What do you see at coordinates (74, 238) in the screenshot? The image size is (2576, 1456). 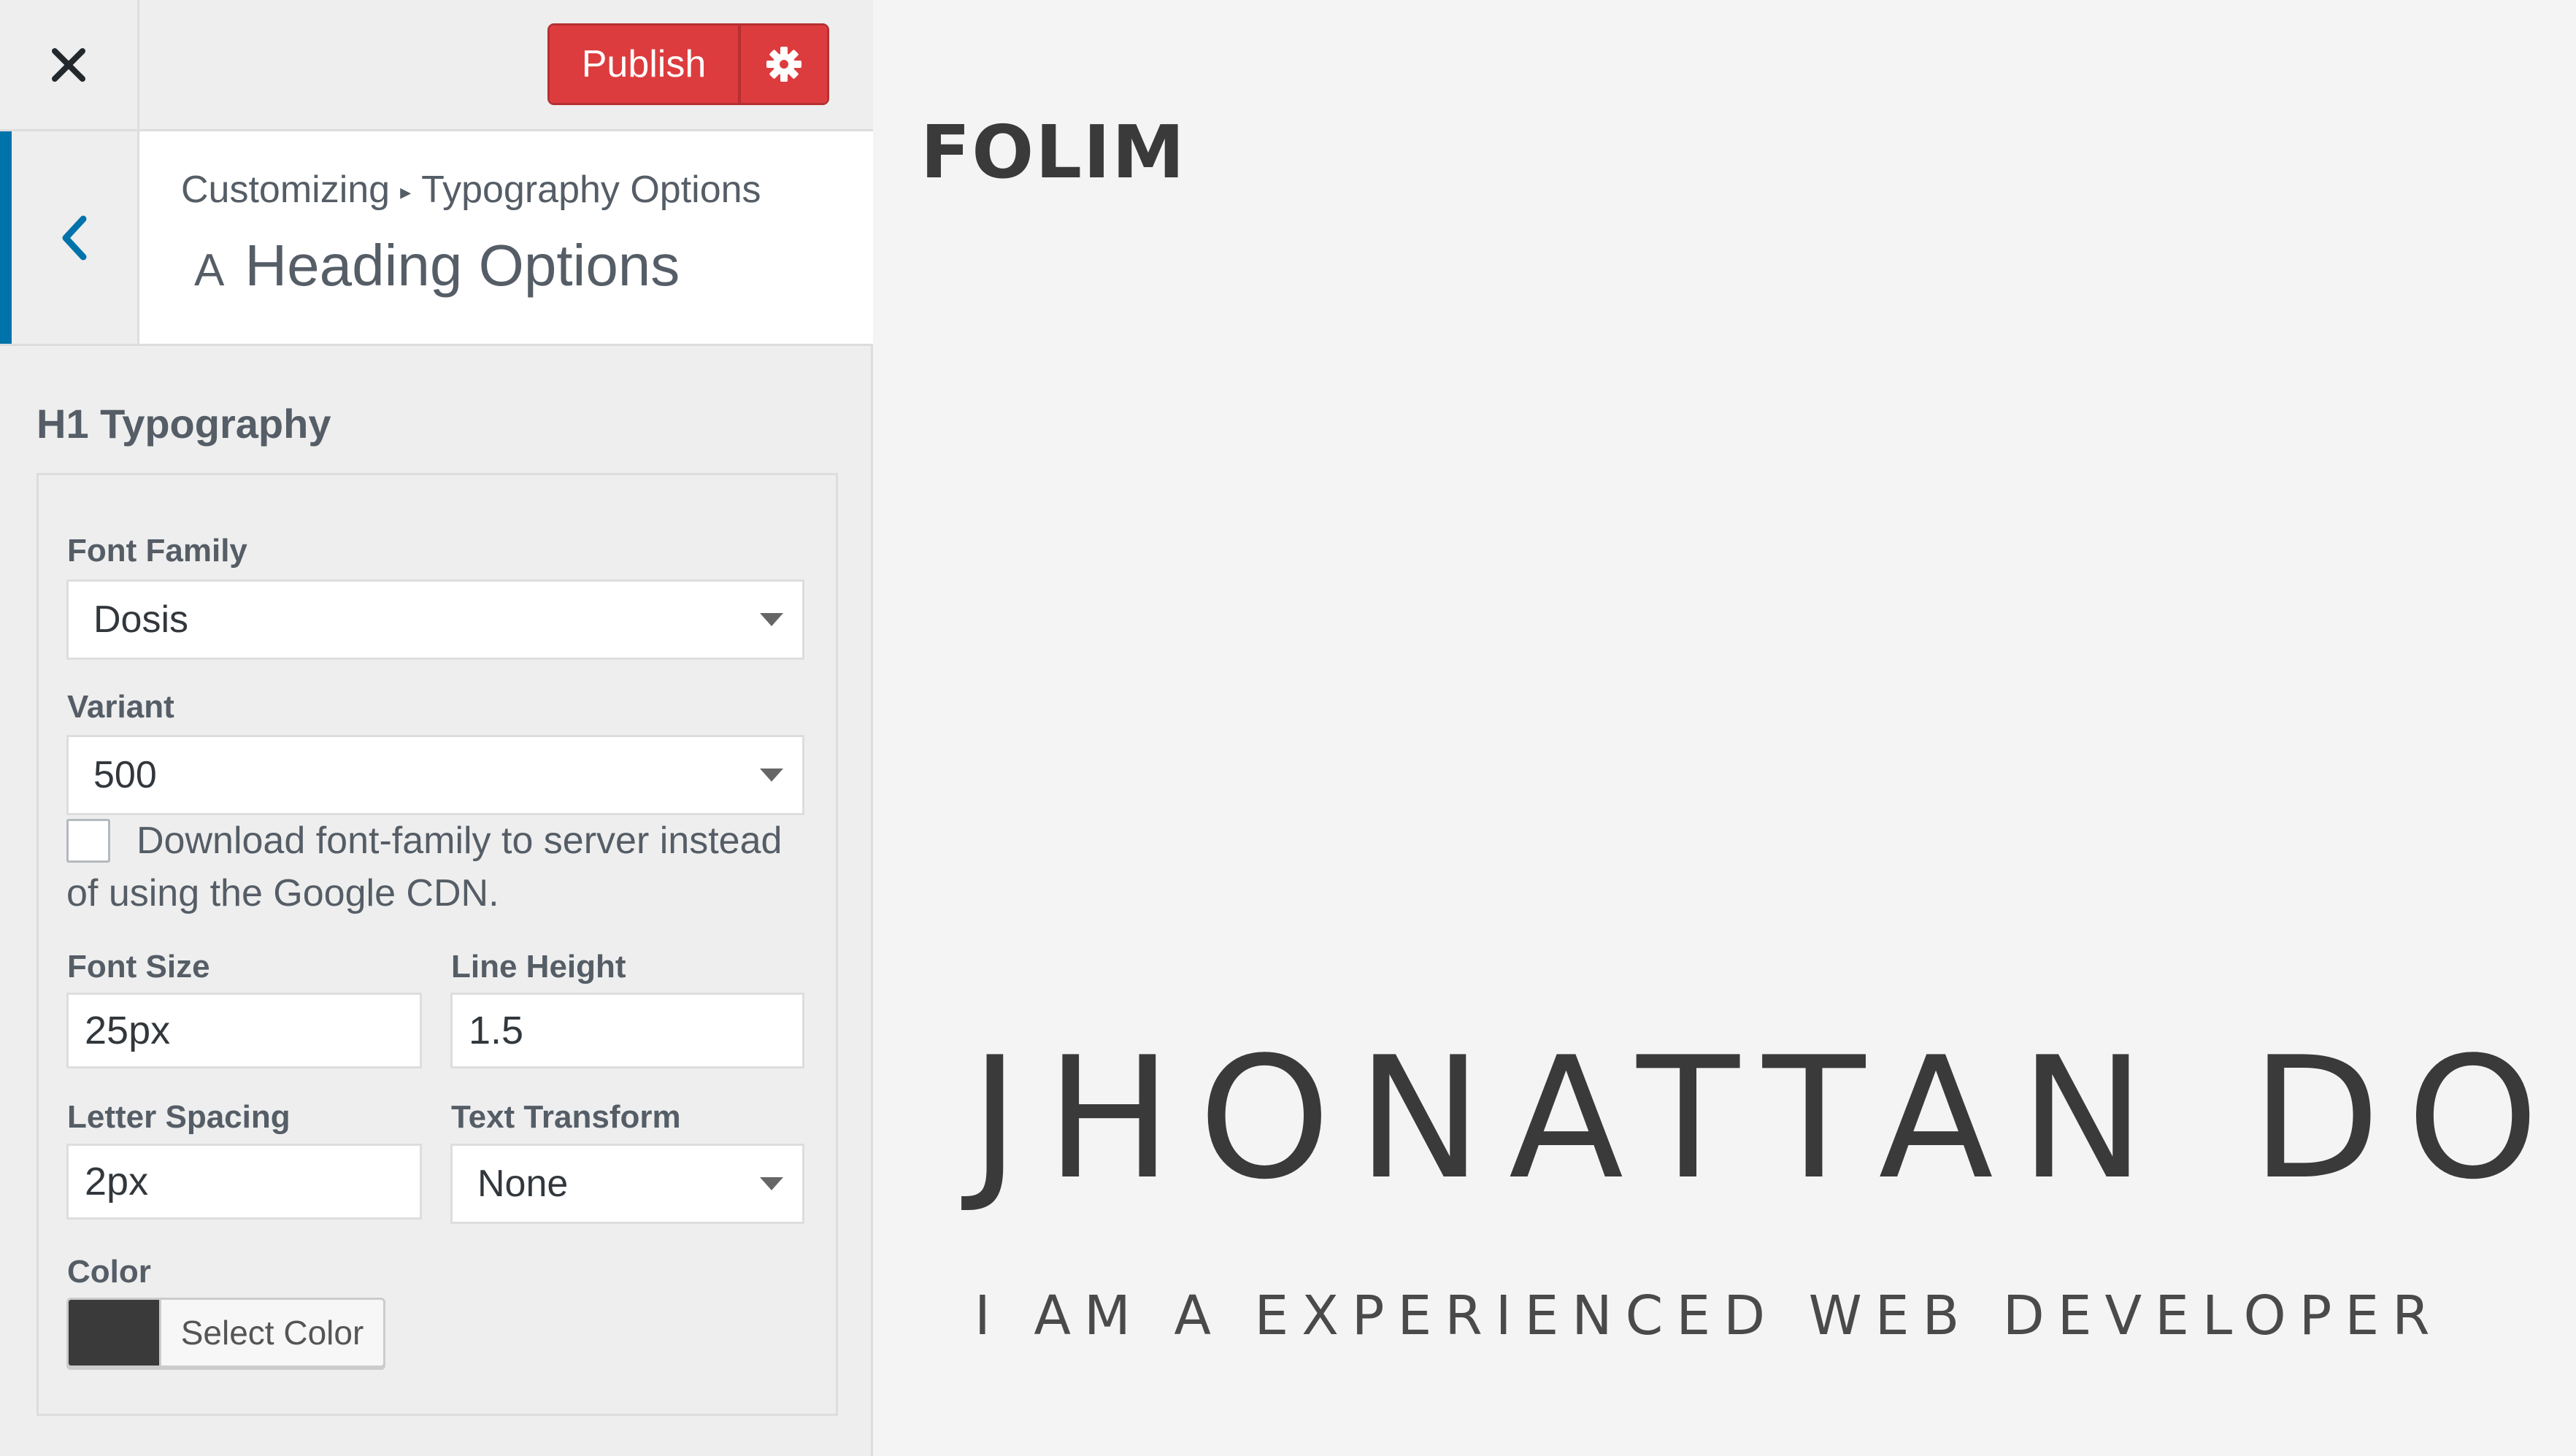 I see `chevron-left-icon` at bounding box center [74, 238].